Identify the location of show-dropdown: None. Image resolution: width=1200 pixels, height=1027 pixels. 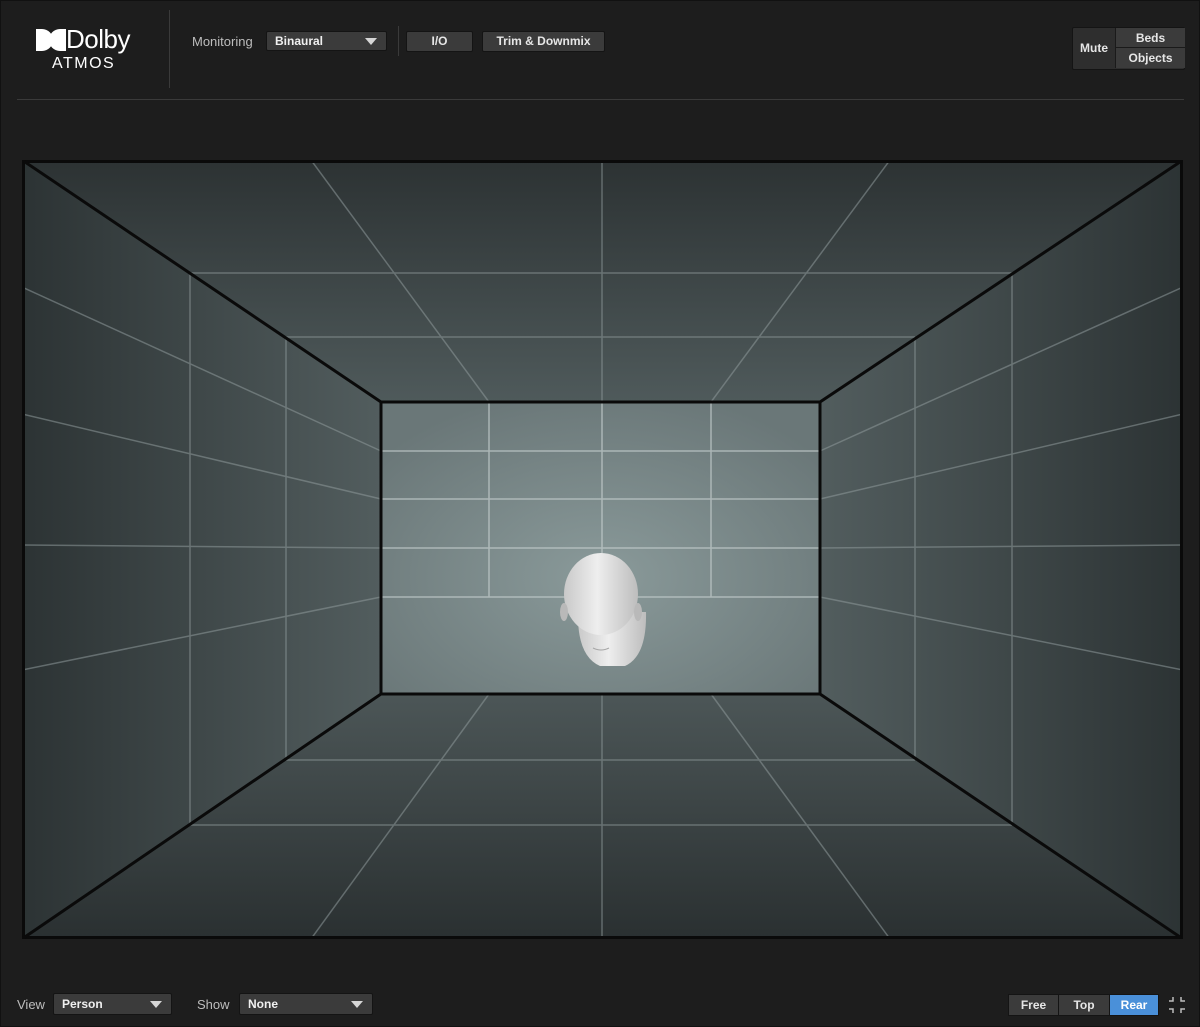
(306, 1004).